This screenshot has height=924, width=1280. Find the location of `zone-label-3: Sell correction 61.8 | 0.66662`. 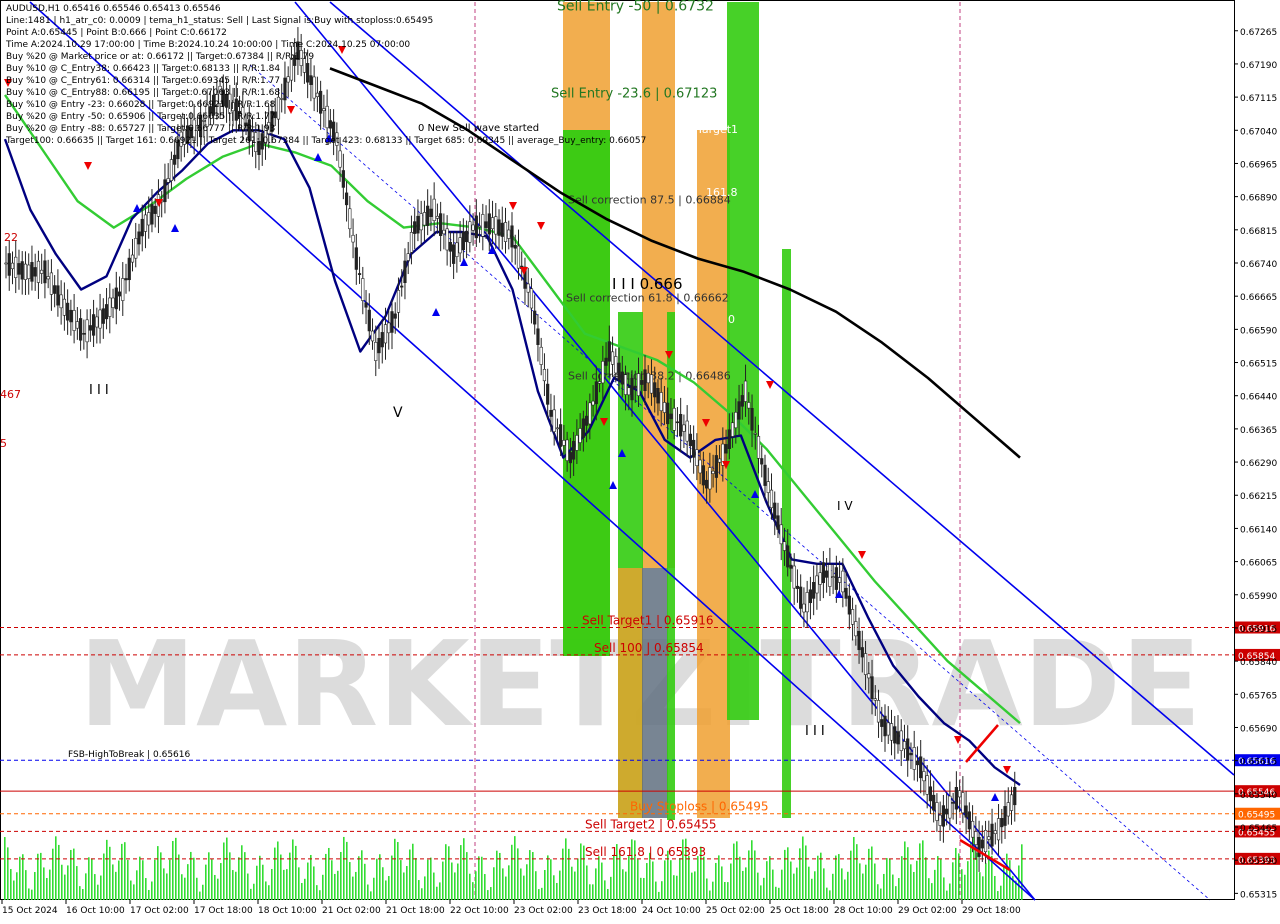

zone-label-3: Sell correction 61.8 | 0.66662 is located at coordinates (647, 297).